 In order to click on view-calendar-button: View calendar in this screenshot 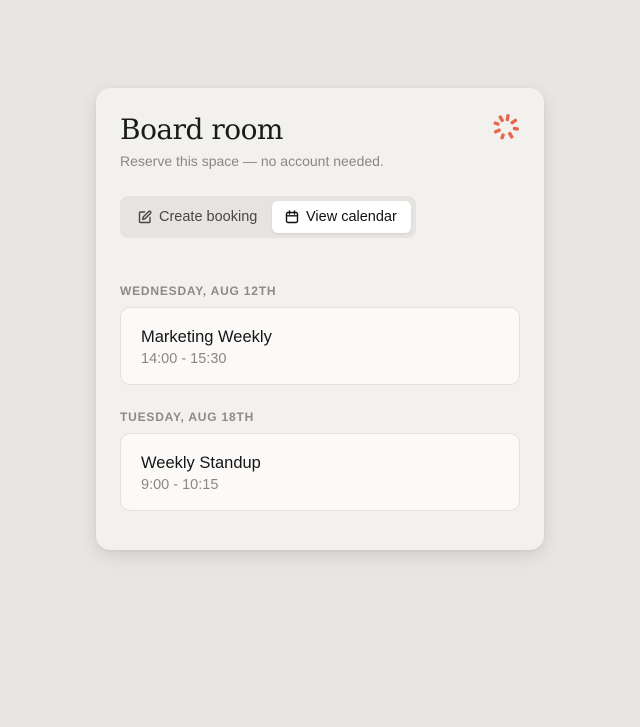, I will do `click(341, 217)`.